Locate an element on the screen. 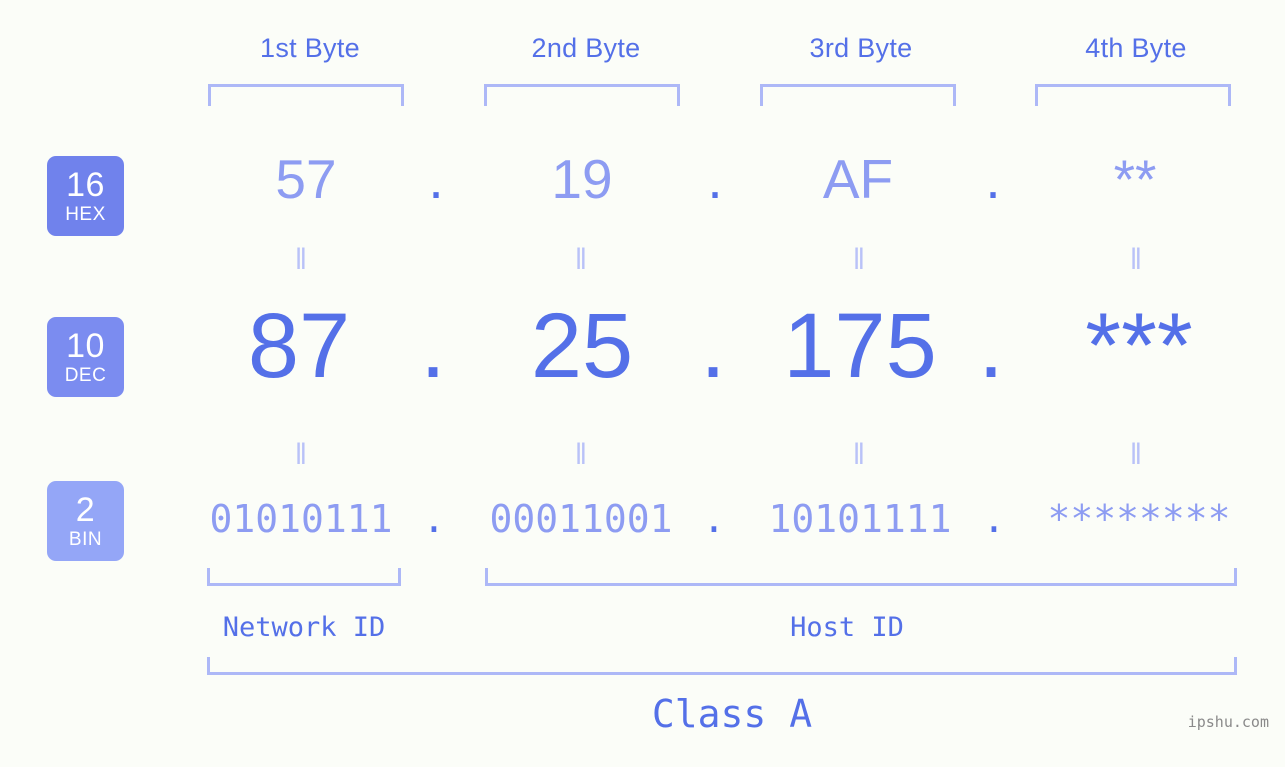 Image resolution: width=1285 pixels, height=767 pixels. equality-mark-dec-bin-1: ‖ is located at coordinates (301, 454).